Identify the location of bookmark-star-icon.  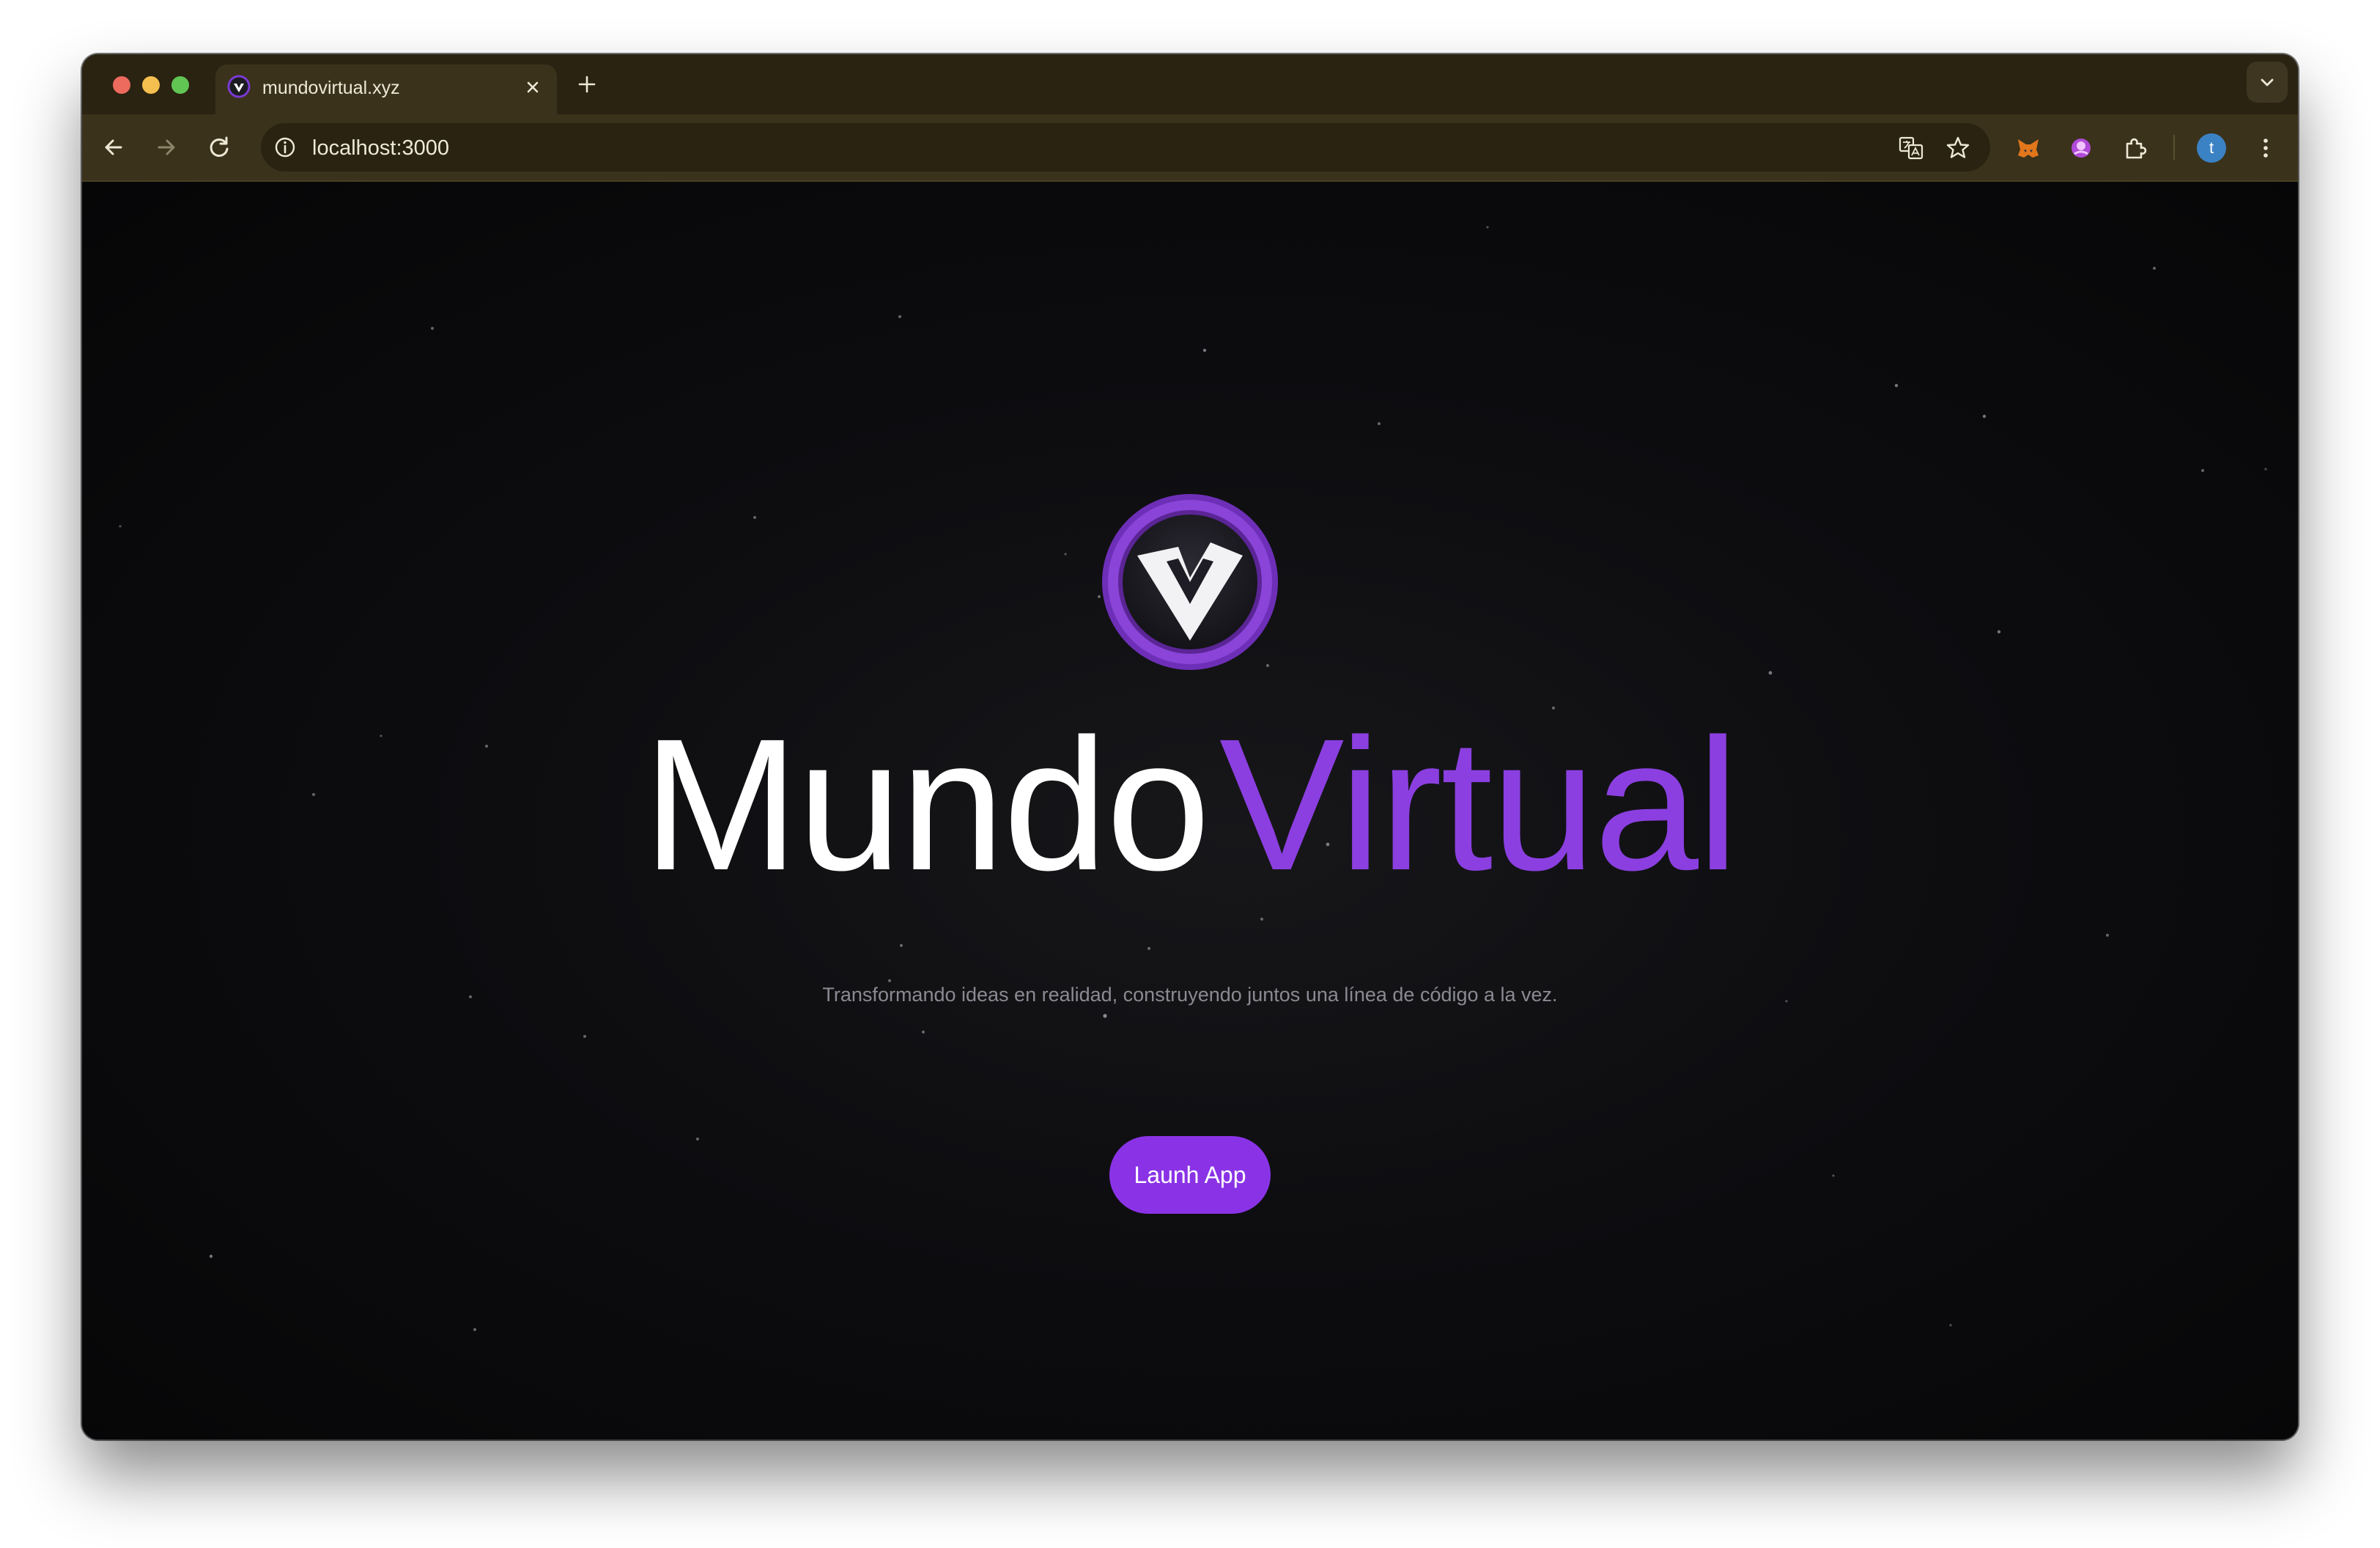
(1958, 148).